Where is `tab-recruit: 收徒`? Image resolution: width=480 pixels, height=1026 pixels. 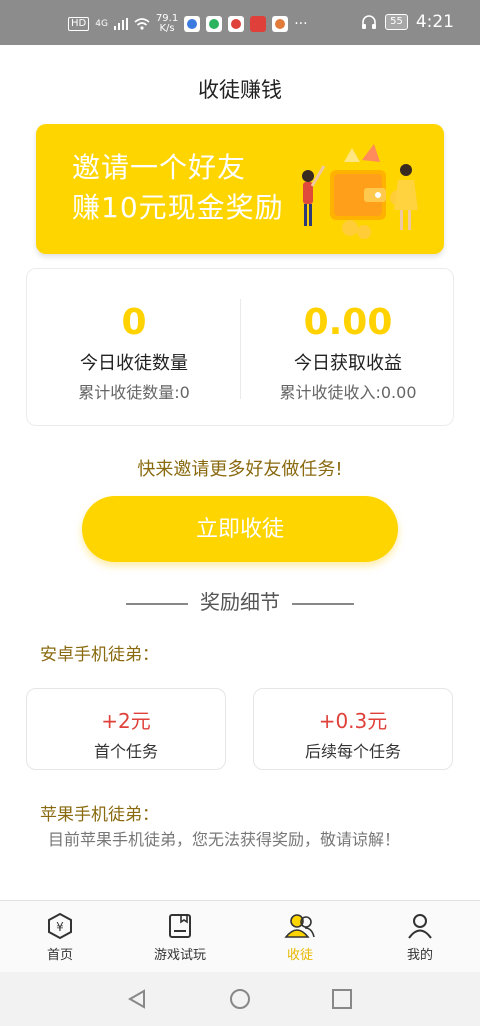 tab-recruit: 收徒 is located at coordinates (300, 936).